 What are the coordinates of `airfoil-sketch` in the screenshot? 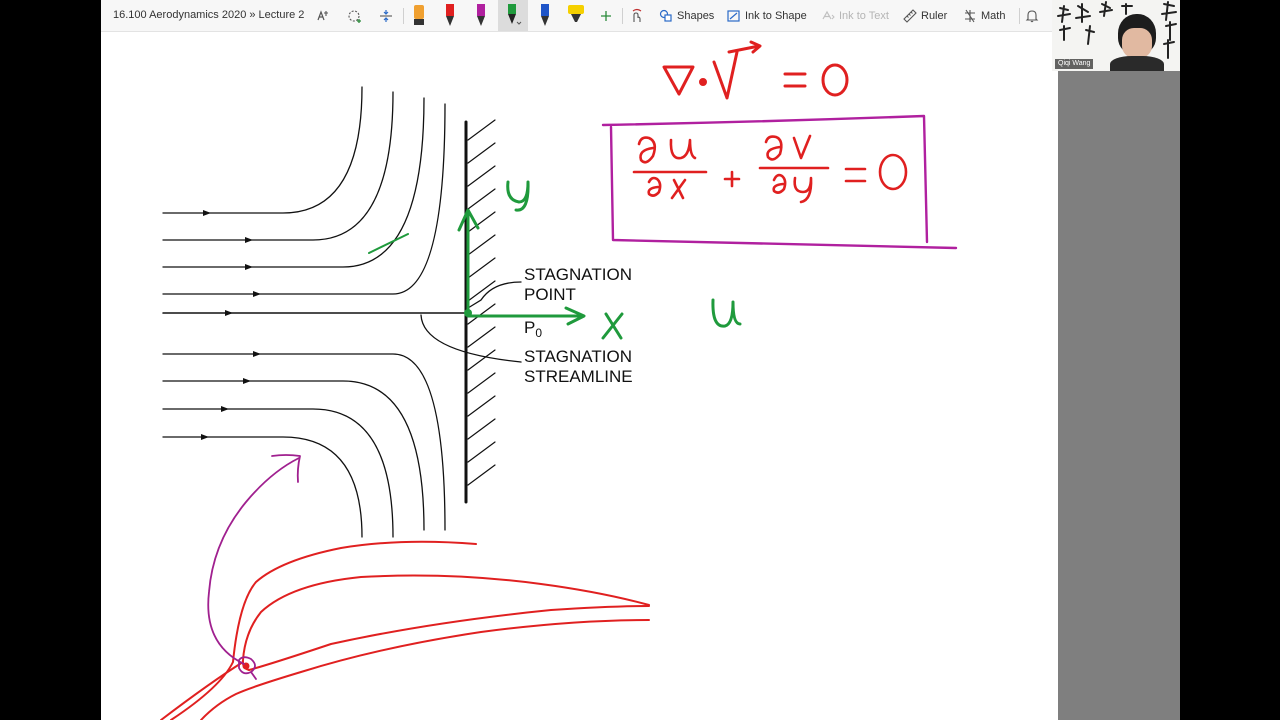 It's located at (405, 630).